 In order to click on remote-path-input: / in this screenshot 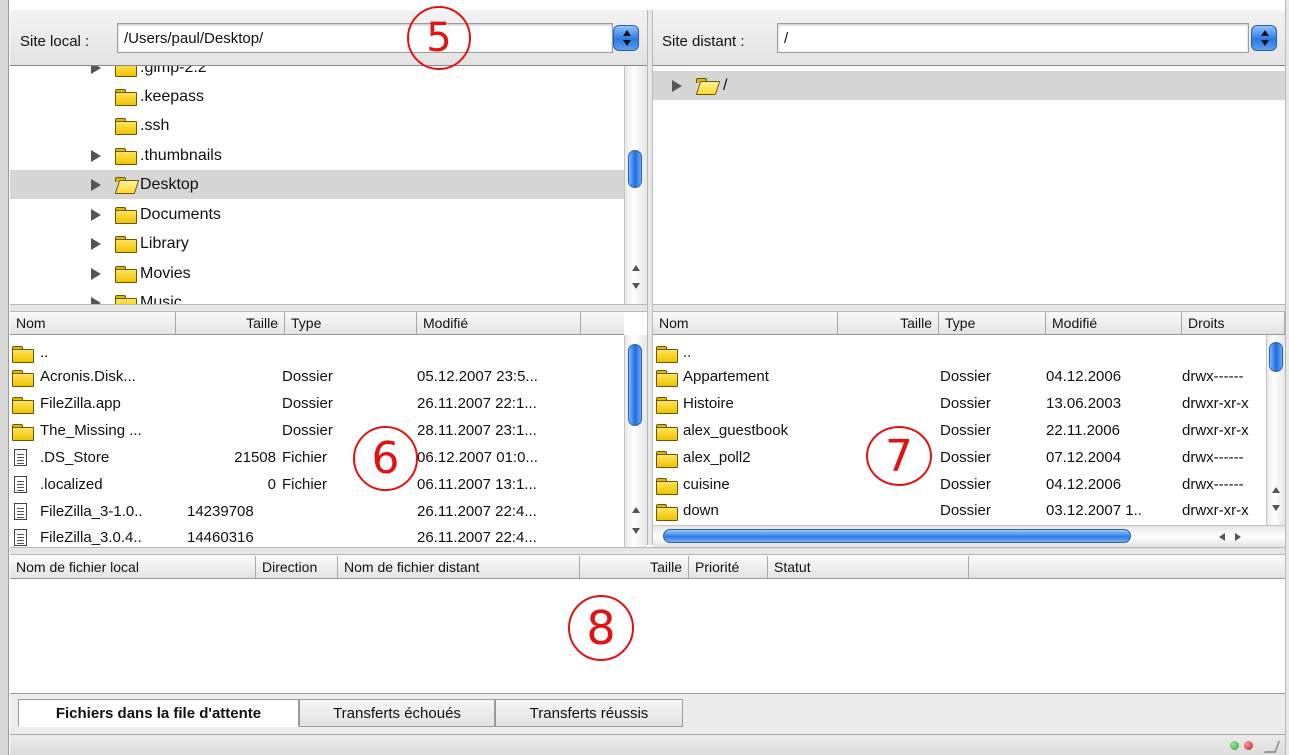, I will do `click(1013, 38)`.